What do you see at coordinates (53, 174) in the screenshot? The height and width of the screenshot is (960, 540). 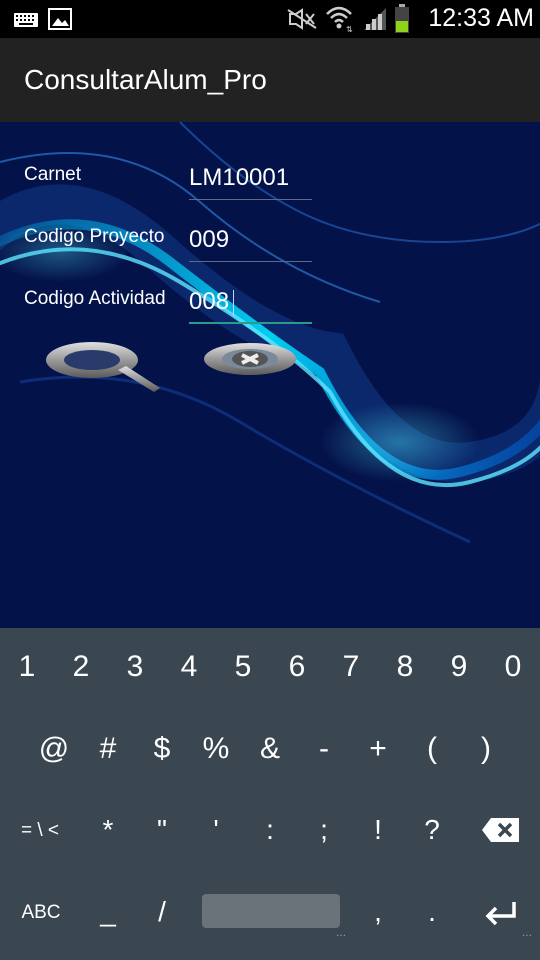 I see `carnet-label: Carnet` at bounding box center [53, 174].